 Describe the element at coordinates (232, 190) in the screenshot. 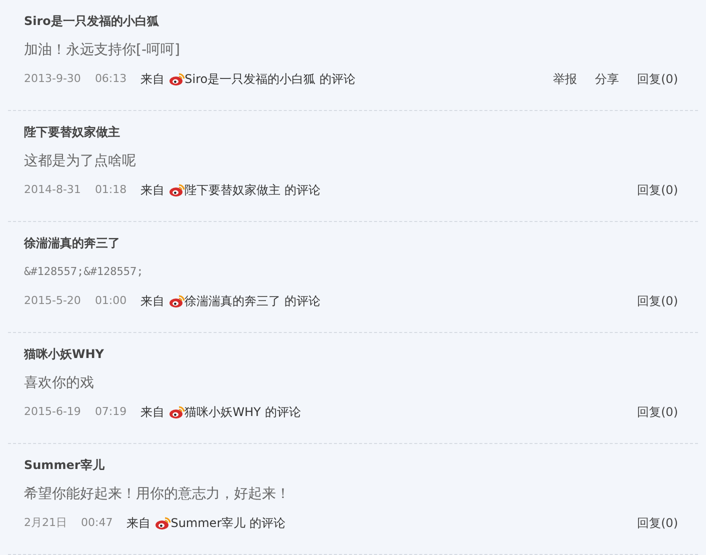

I see `source-link: 陛下要替奴家做主` at that location.